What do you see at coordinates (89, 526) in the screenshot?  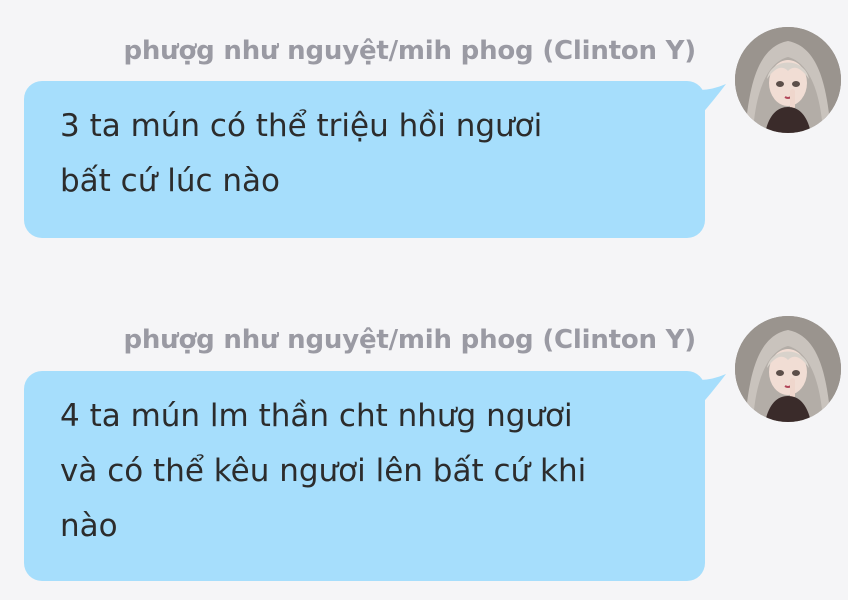 I see `message-text-line: nào` at bounding box center [89, 526].